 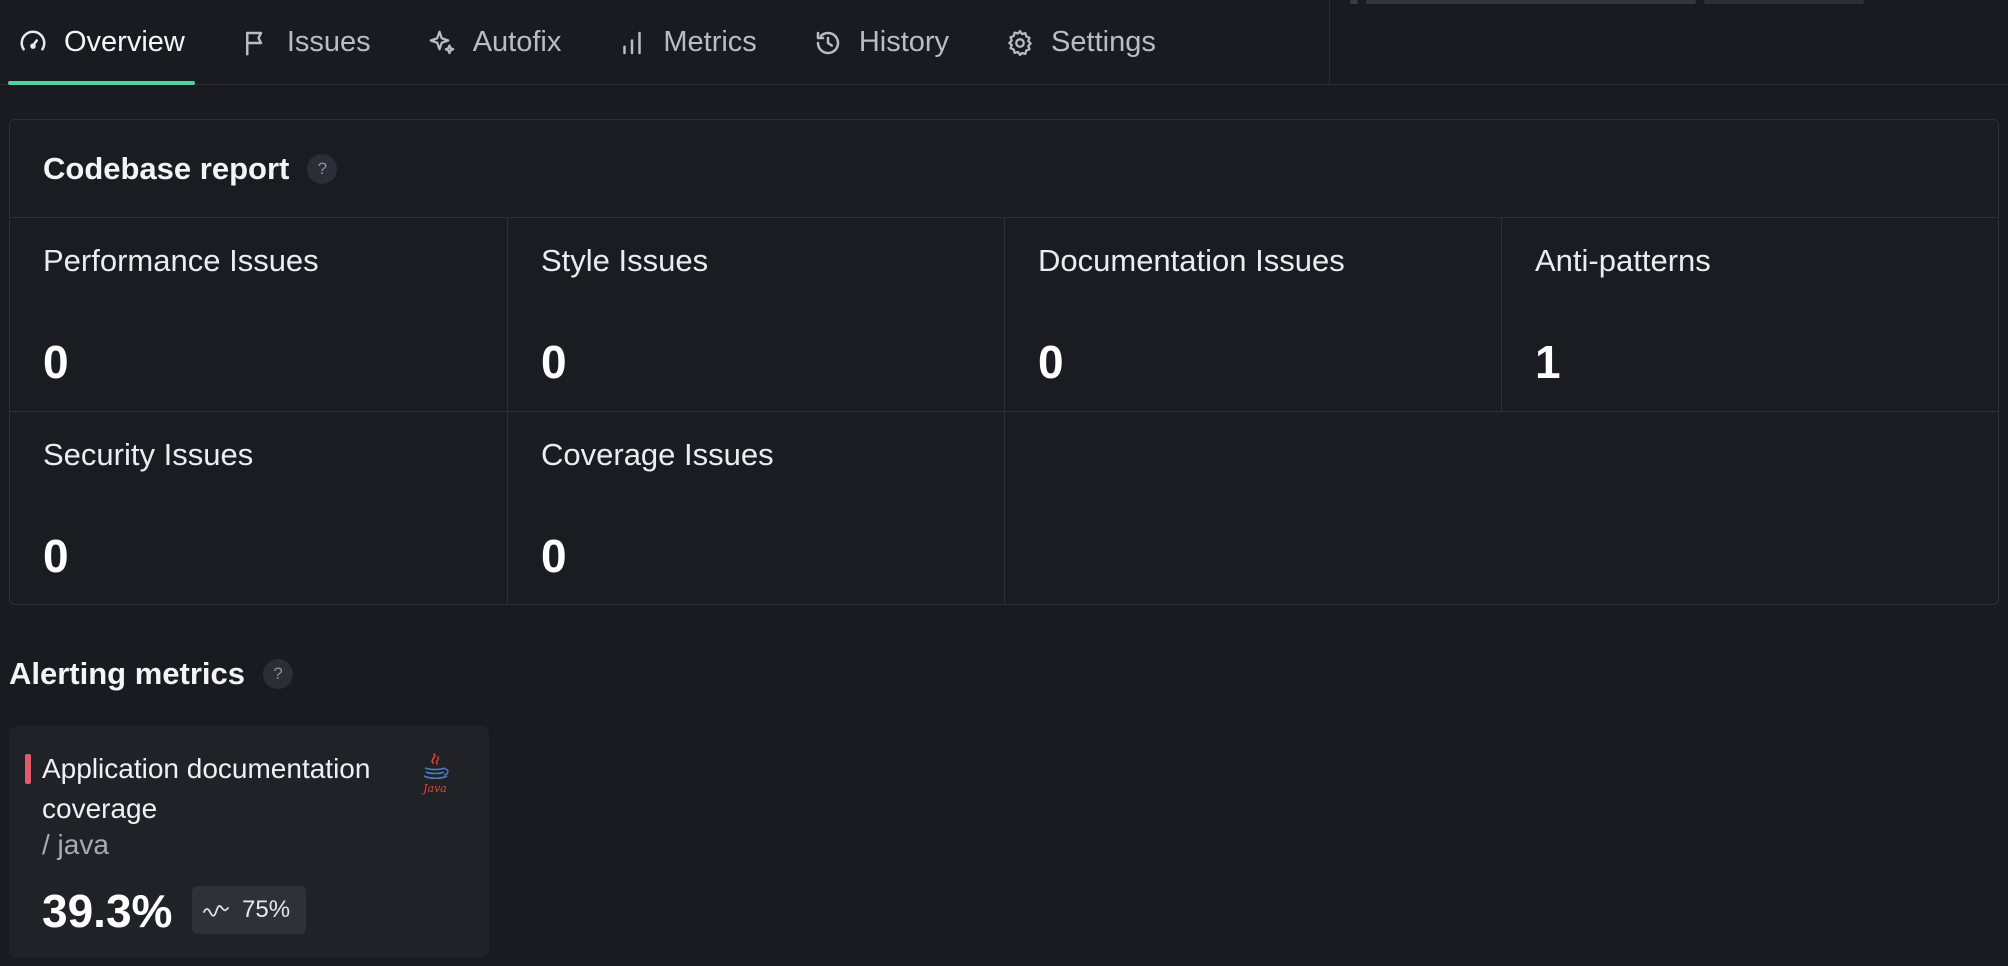 What do you see at coordinates (517, 42) in the screenshot?
I see `tab-label: Autofix` at bounding box center [517, 42].